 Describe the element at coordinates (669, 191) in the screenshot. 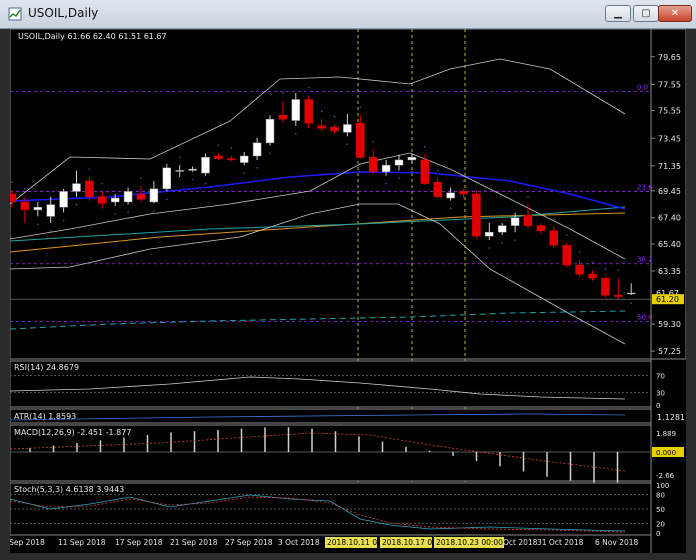

I see `price-tick-label: 69.45` at that location.